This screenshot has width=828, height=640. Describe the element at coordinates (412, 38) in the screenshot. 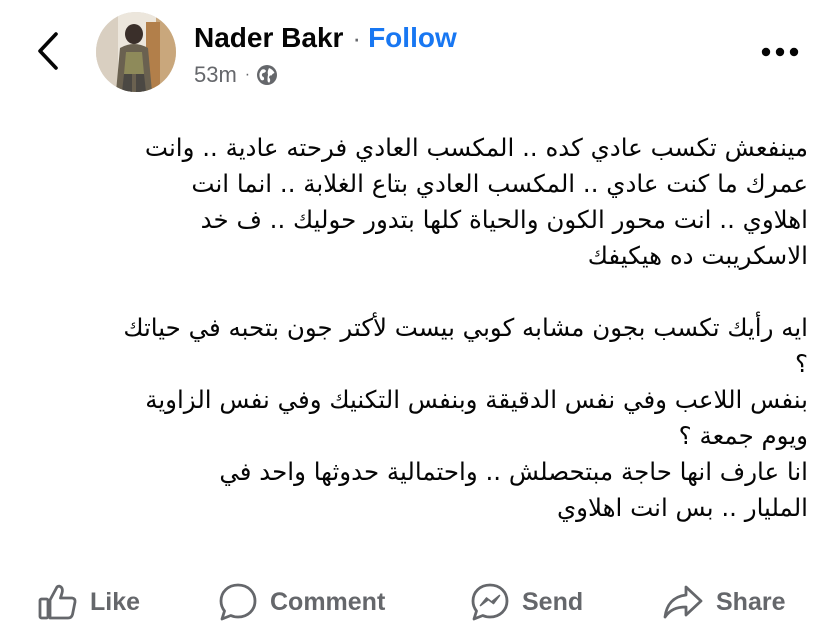

I see `follow-button: Follow` at that location.